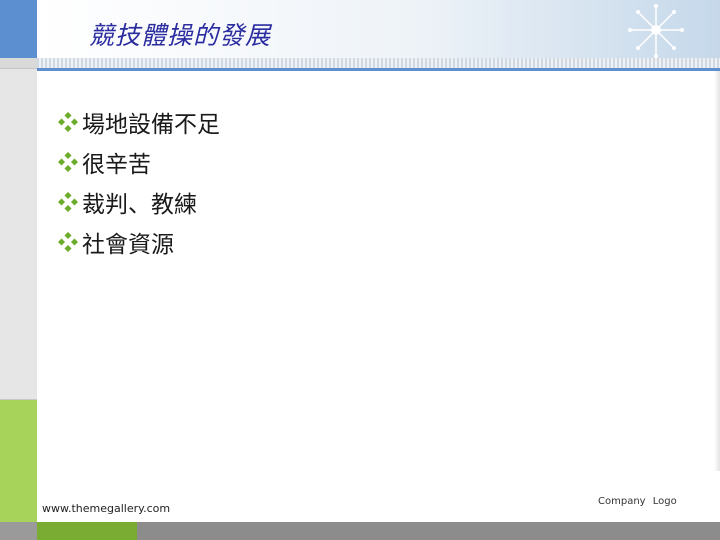 The image size is (720, 540). Describe the element at coordinates (151, 125) in the screenshot. I see `bullet-text: 場地設備不足` at that location.